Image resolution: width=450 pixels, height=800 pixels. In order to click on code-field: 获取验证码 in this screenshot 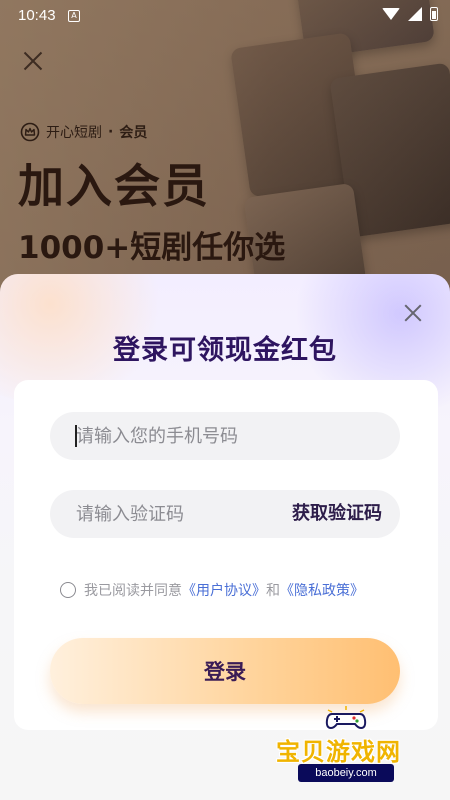, I will do `click(225, 514)`.